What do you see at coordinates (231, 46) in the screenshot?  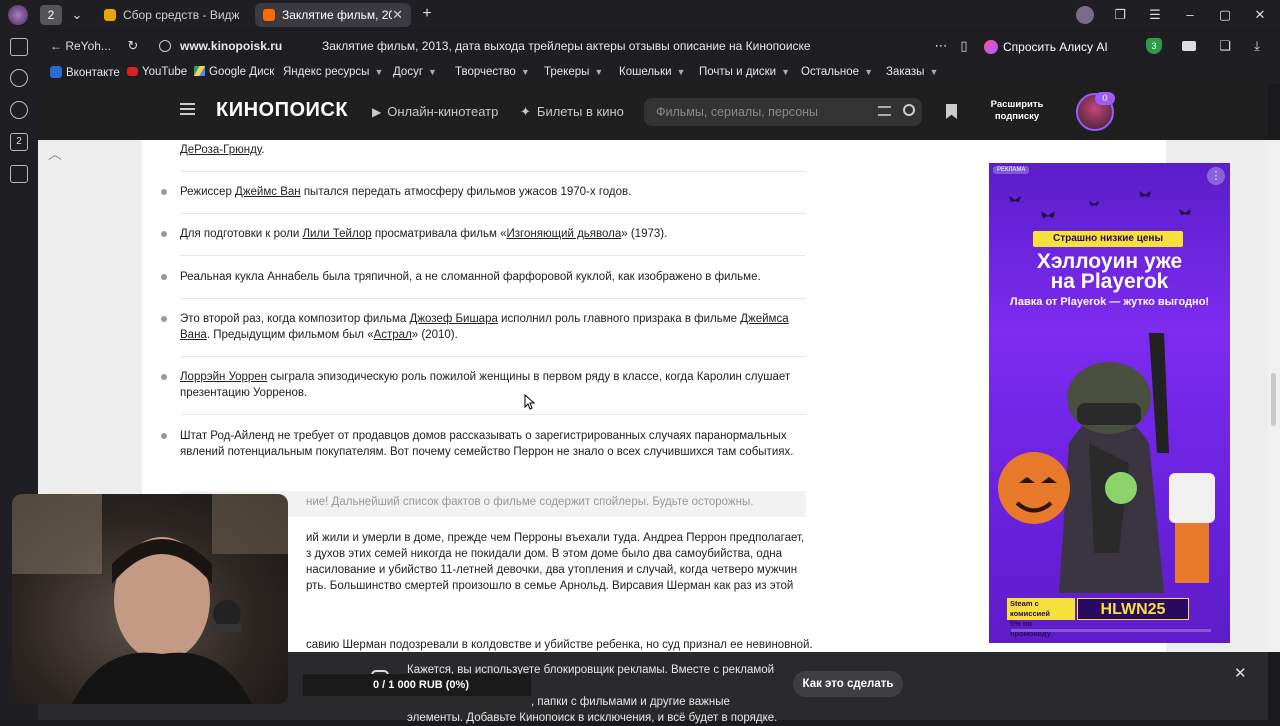 I see `url-domain: www.kinopoisk.ru` at bounding box center [231, 46].